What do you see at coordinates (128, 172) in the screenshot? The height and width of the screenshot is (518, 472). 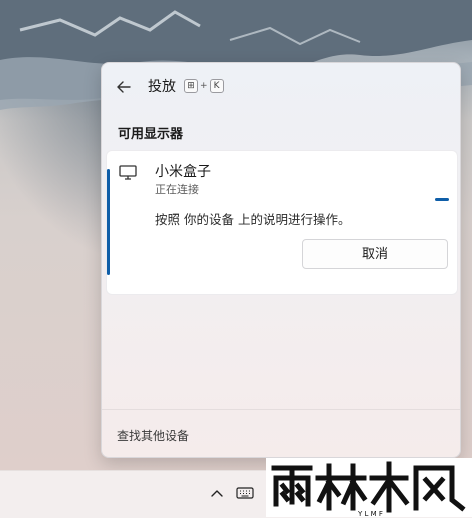 I see `monitor-icon` at bounding box center [128, 172].